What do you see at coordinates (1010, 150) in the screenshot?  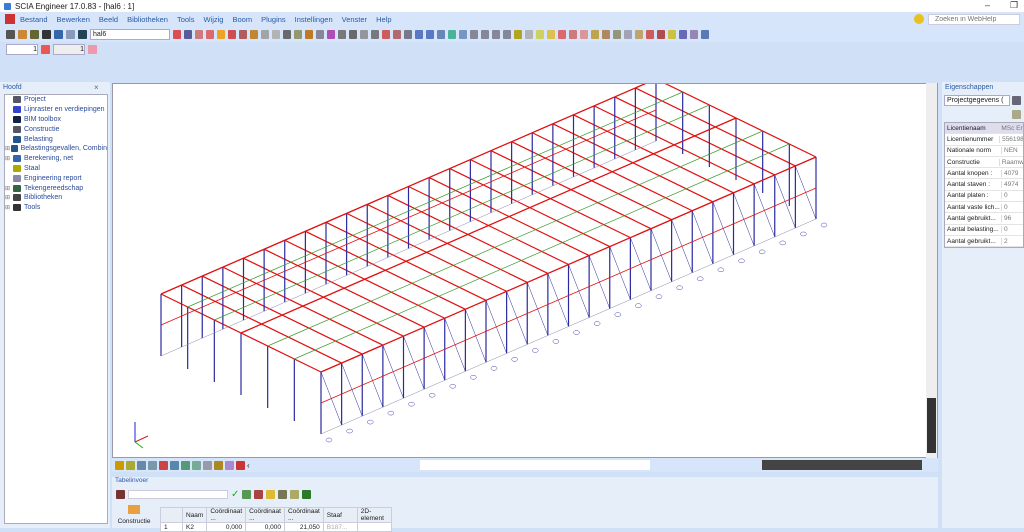 I see `property-value: NEN` at bounding box center [1010, 150].